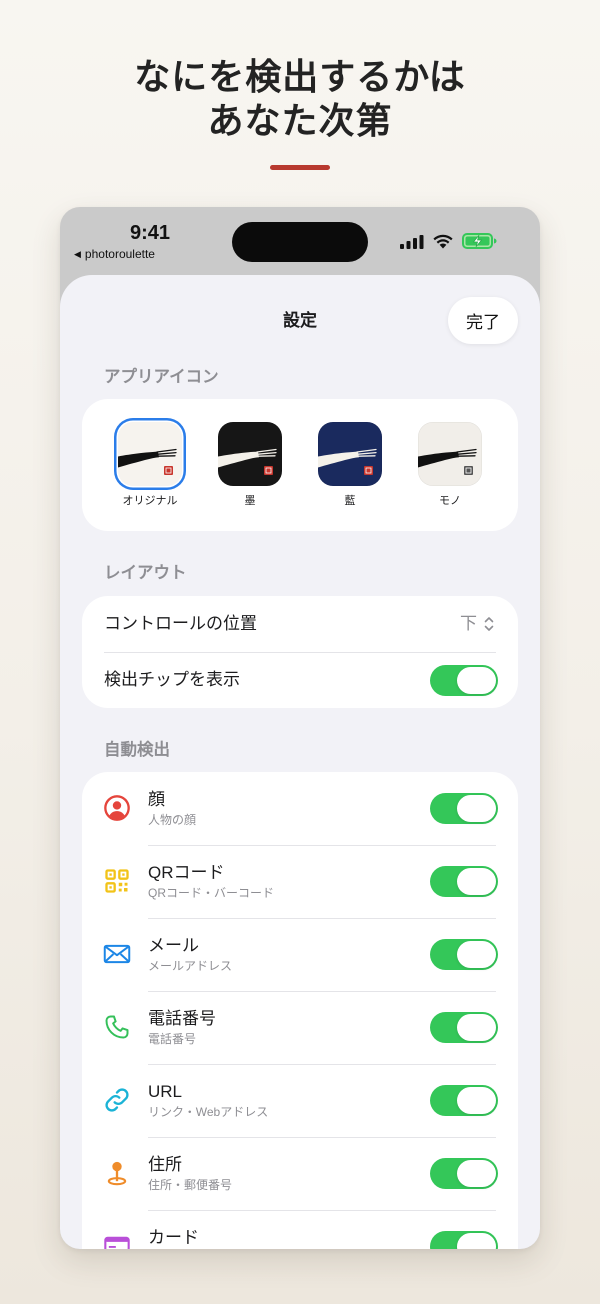  What do you see at coordinates (156, 799) in the screenshot?
I see `detect-title: 顔` at bounding box center [156, 799].